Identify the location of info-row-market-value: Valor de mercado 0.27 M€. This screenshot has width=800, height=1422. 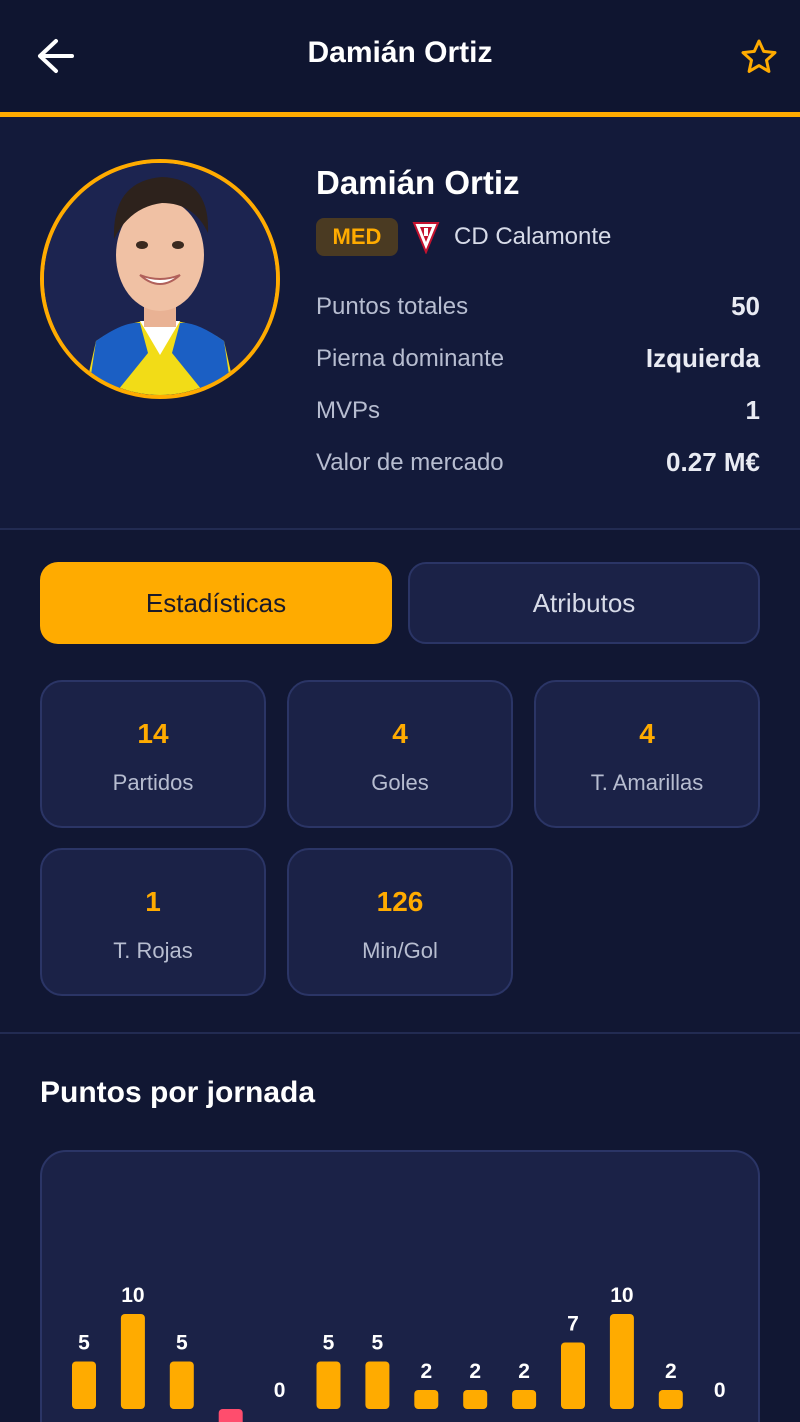
(538, 463).